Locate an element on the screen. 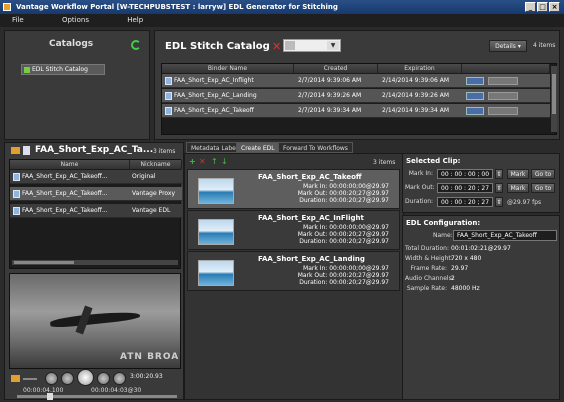 The width and height of the screenshot is (564, 402). clip-title: FAA_Short_Exp_AC_InFlight is located at coordinates (311, 218).